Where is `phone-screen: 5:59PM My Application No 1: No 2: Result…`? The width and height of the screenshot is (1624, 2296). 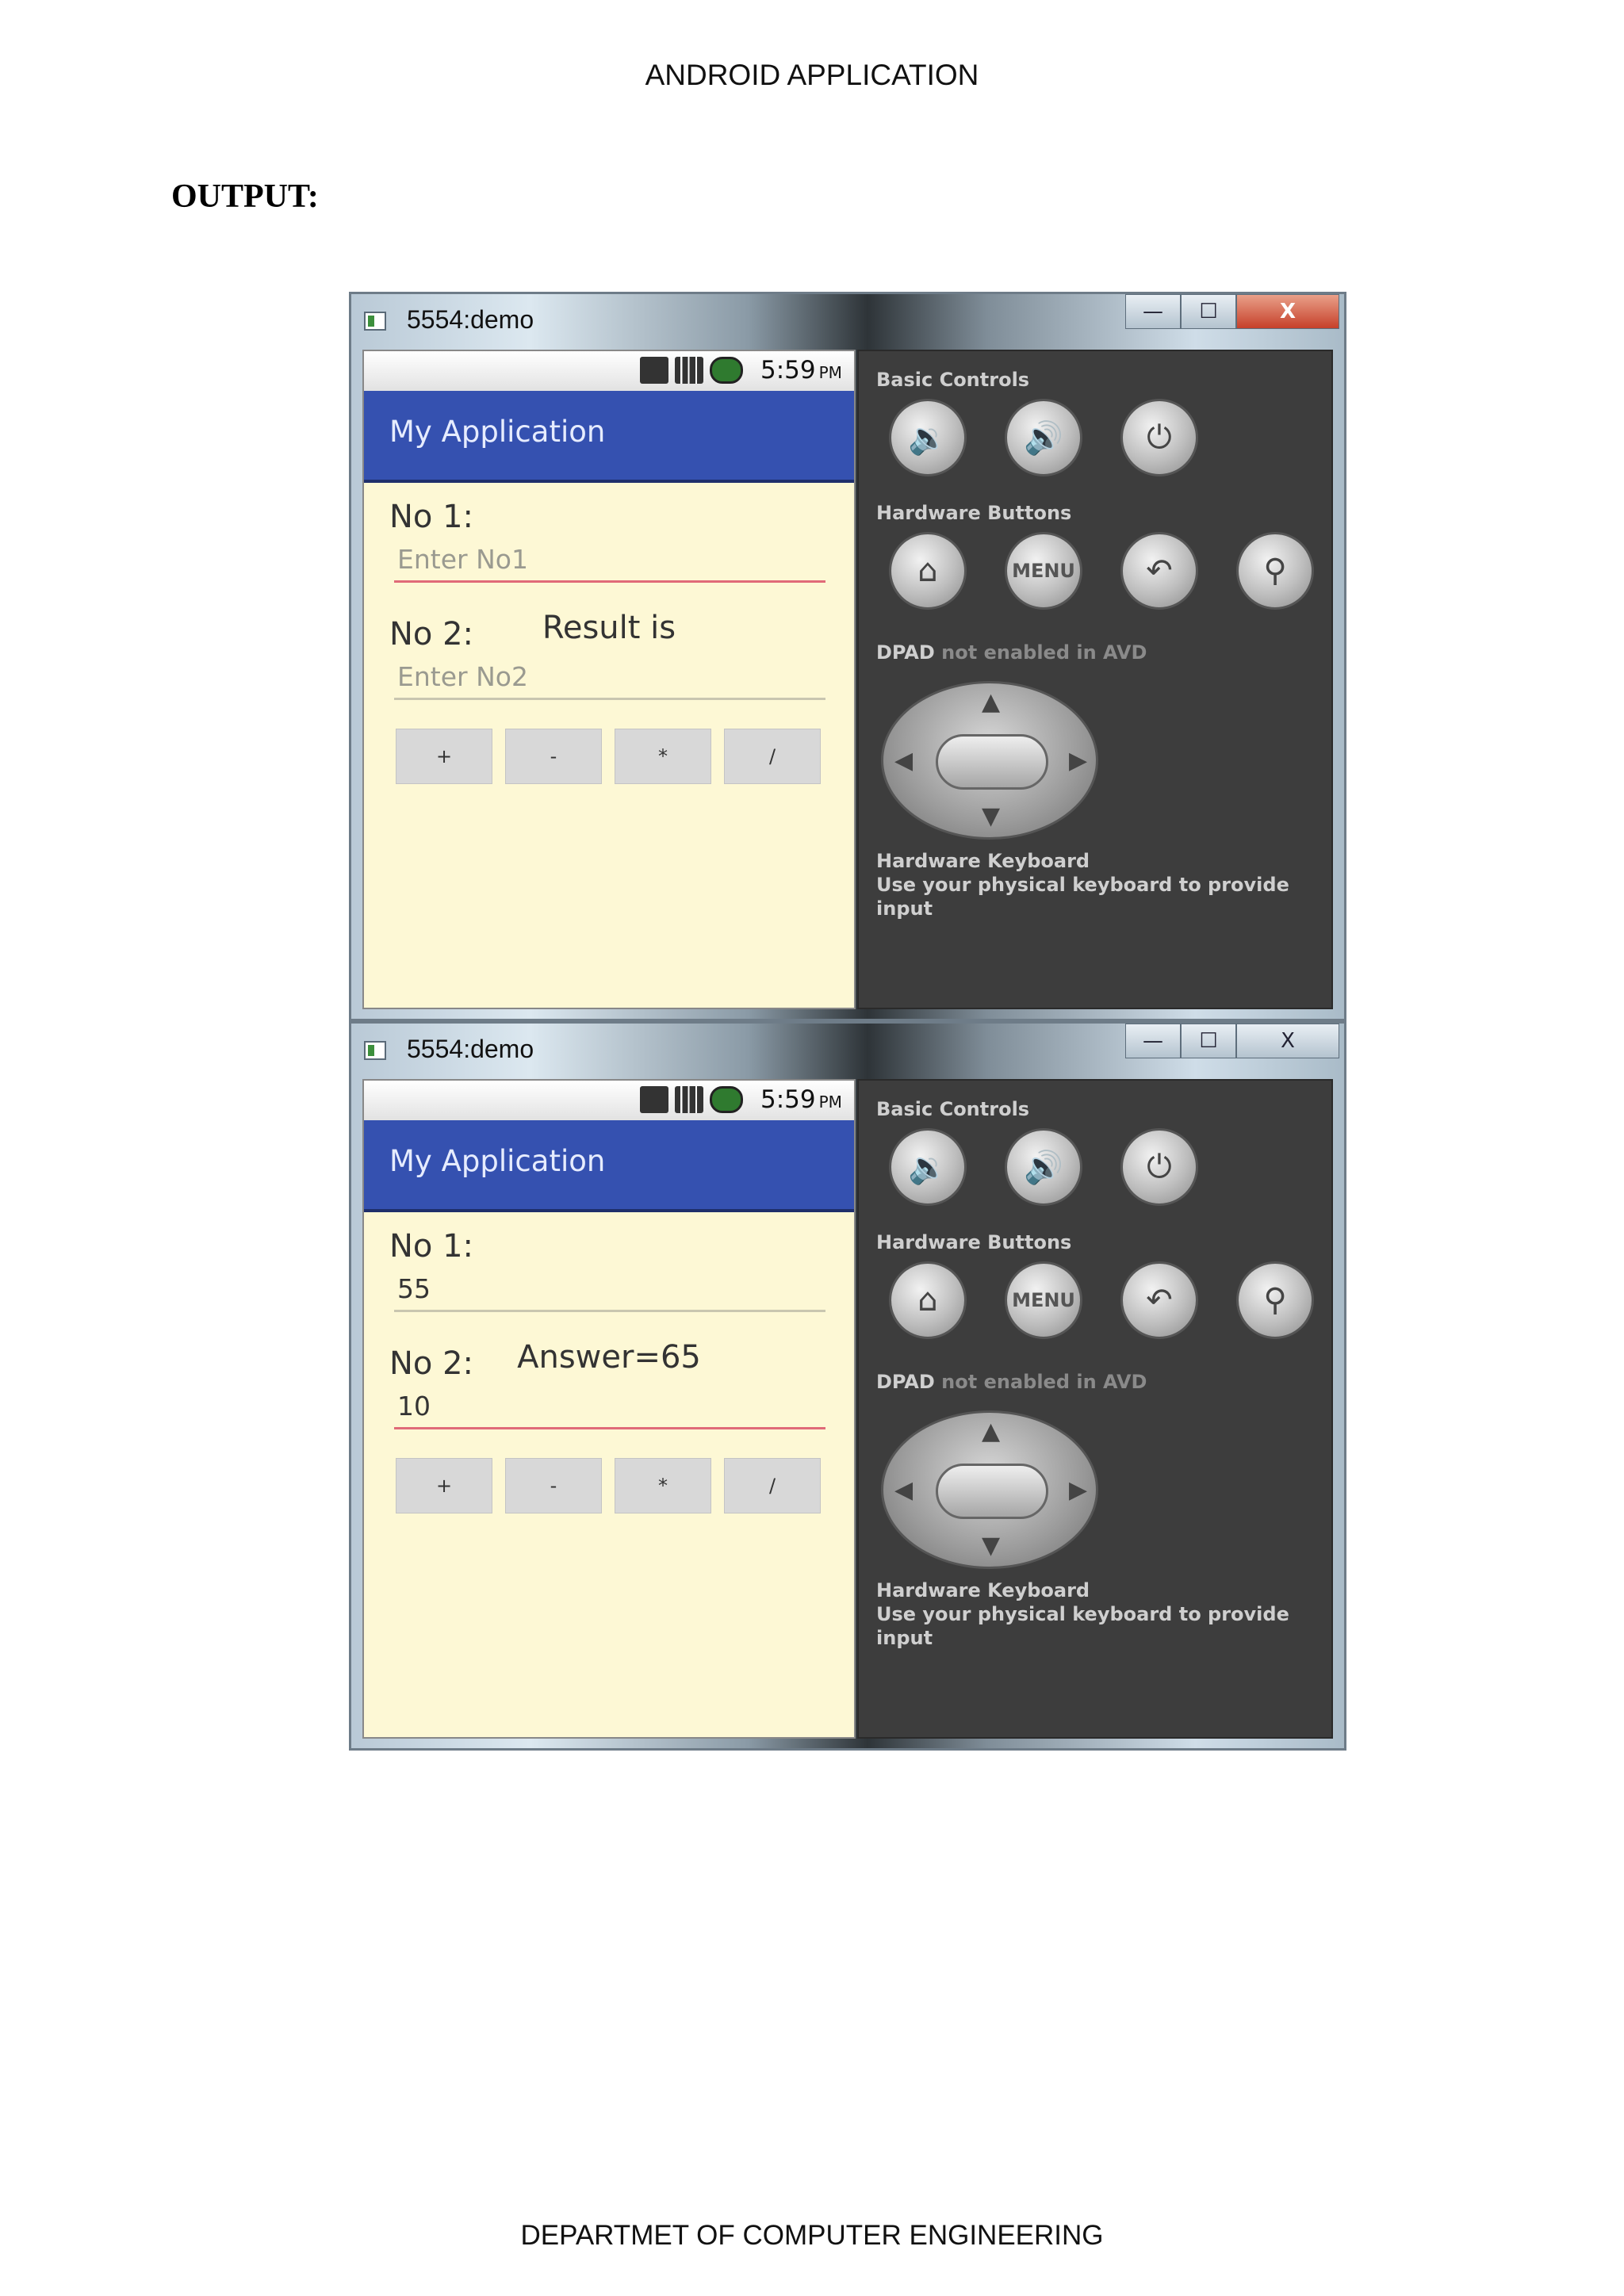 phone-screen: 5:59PM My Application No 1: No 2: Result… is located at coordinates (609, 679).